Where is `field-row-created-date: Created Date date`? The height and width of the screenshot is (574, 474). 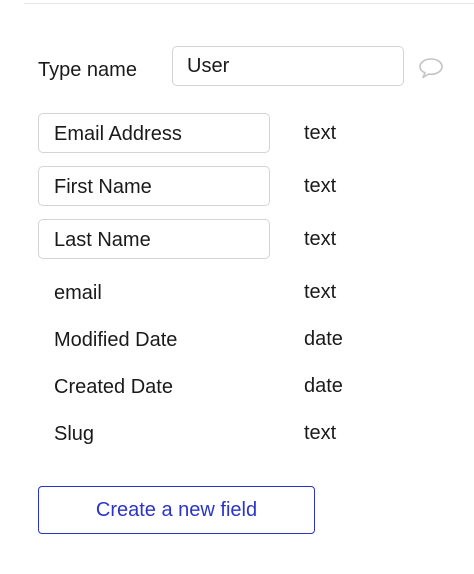 field-row-created-date: Created Date date is located at coordinates (238, 386).